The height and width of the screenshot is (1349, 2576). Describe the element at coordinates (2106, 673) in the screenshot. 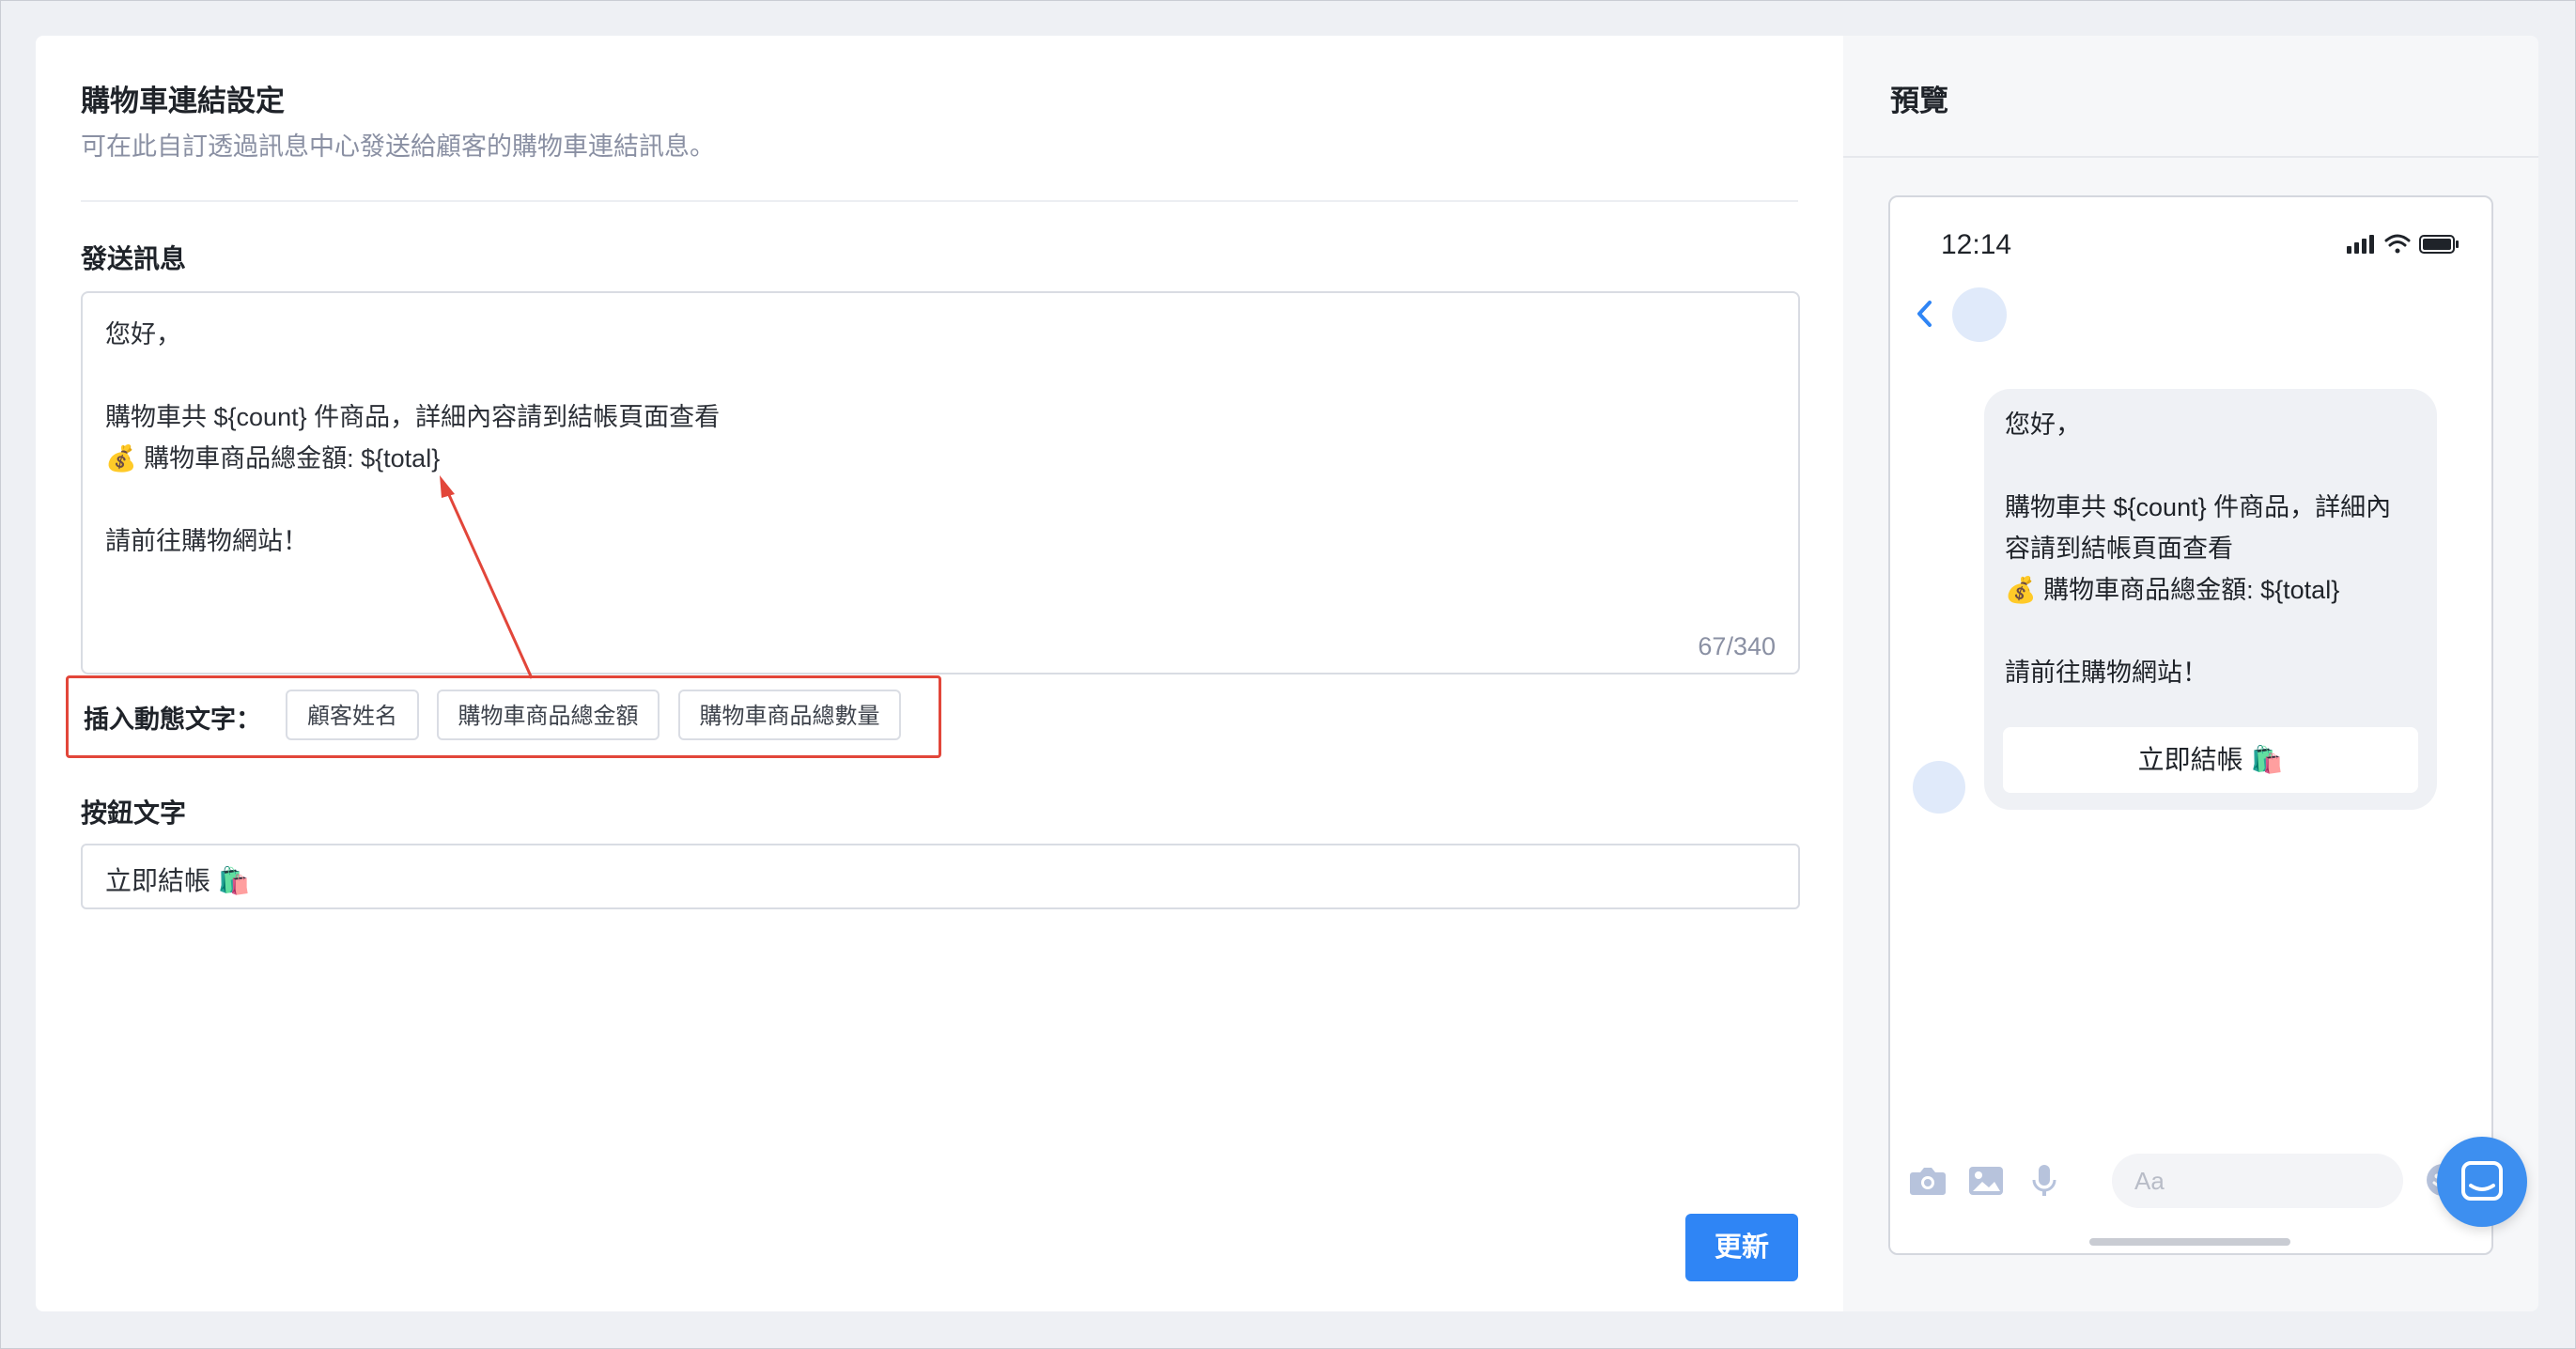

I see `bubble-line: 請前往購物網站！` at that location.